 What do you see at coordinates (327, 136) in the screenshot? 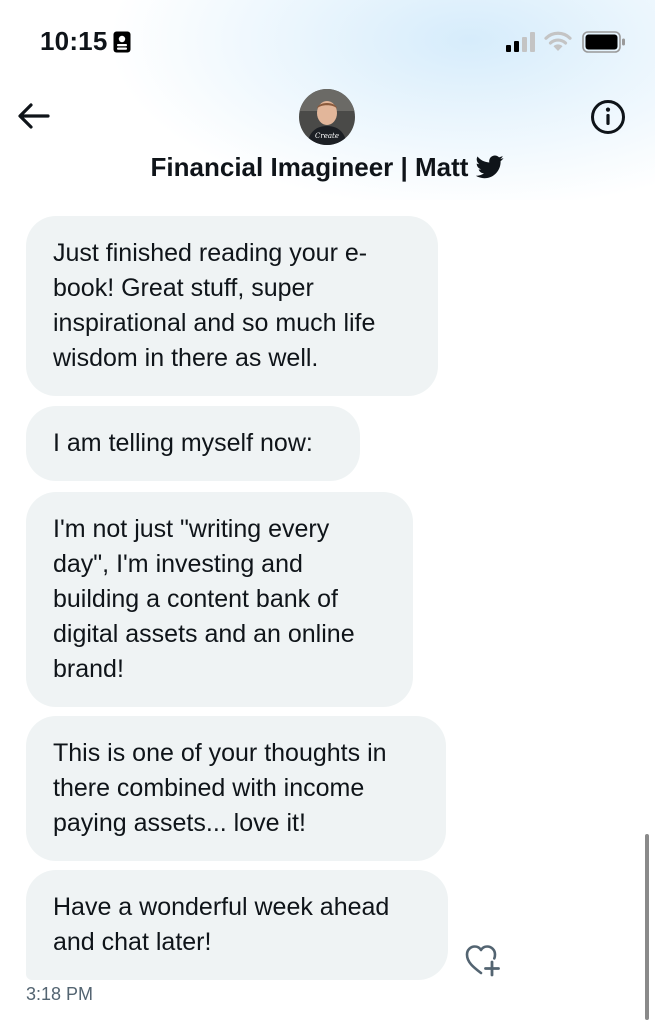
I see `svg-text: Create` at bounding box center [327, 136].